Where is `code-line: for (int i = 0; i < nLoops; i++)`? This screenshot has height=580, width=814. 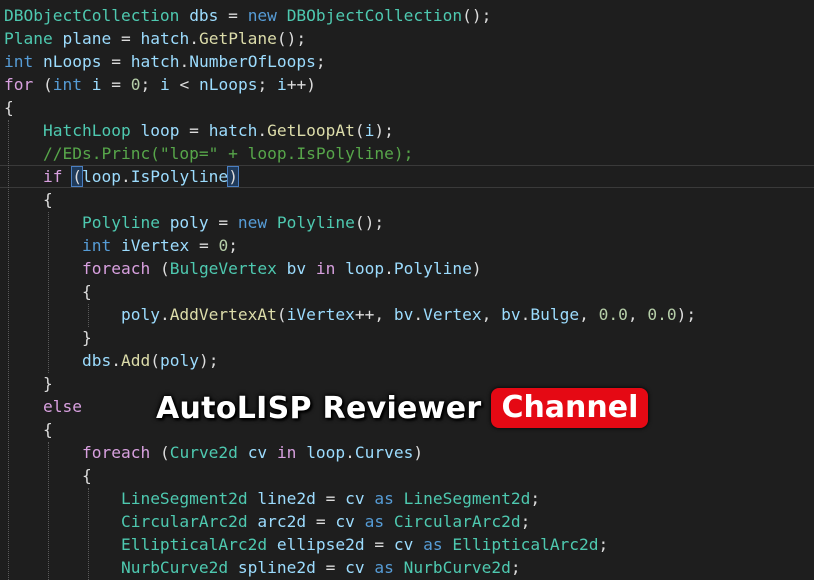 code-line: for (int i = 0; i < nLoops; i++) is located at coordinates (160, 84).